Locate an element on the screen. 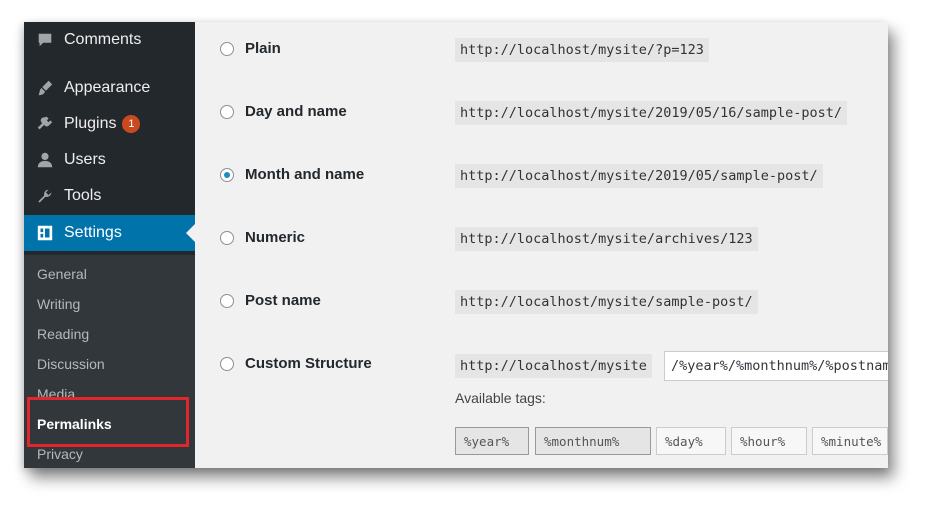 This screenshot has width=943, height=521. radio-plain is located at coordinates (227, 48).